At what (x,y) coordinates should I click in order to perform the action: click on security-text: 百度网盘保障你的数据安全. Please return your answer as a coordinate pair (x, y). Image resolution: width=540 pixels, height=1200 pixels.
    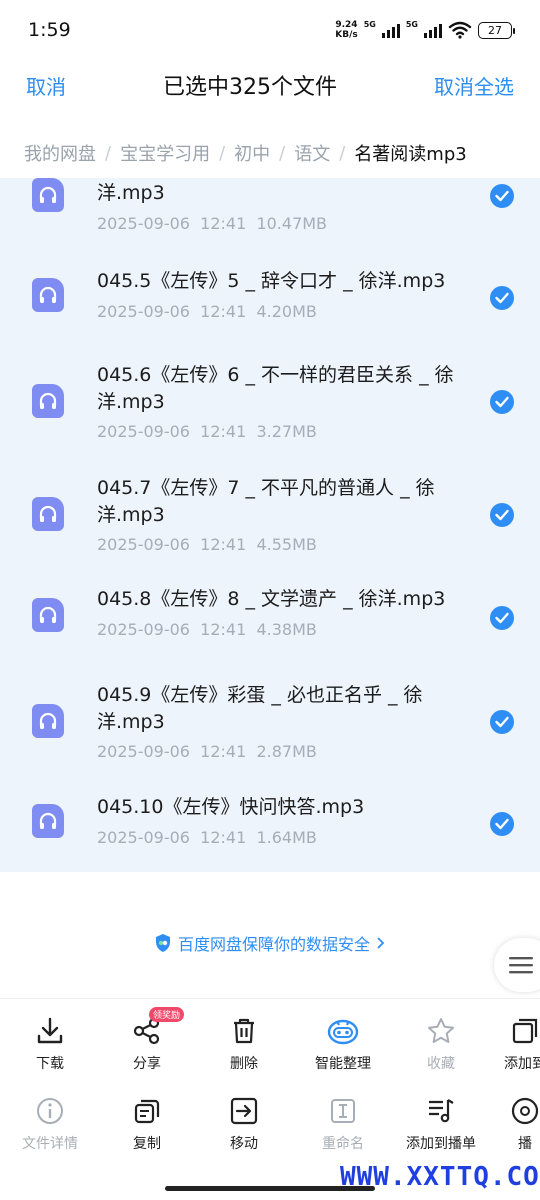
    Looking at the image, I should click on (273, 944).